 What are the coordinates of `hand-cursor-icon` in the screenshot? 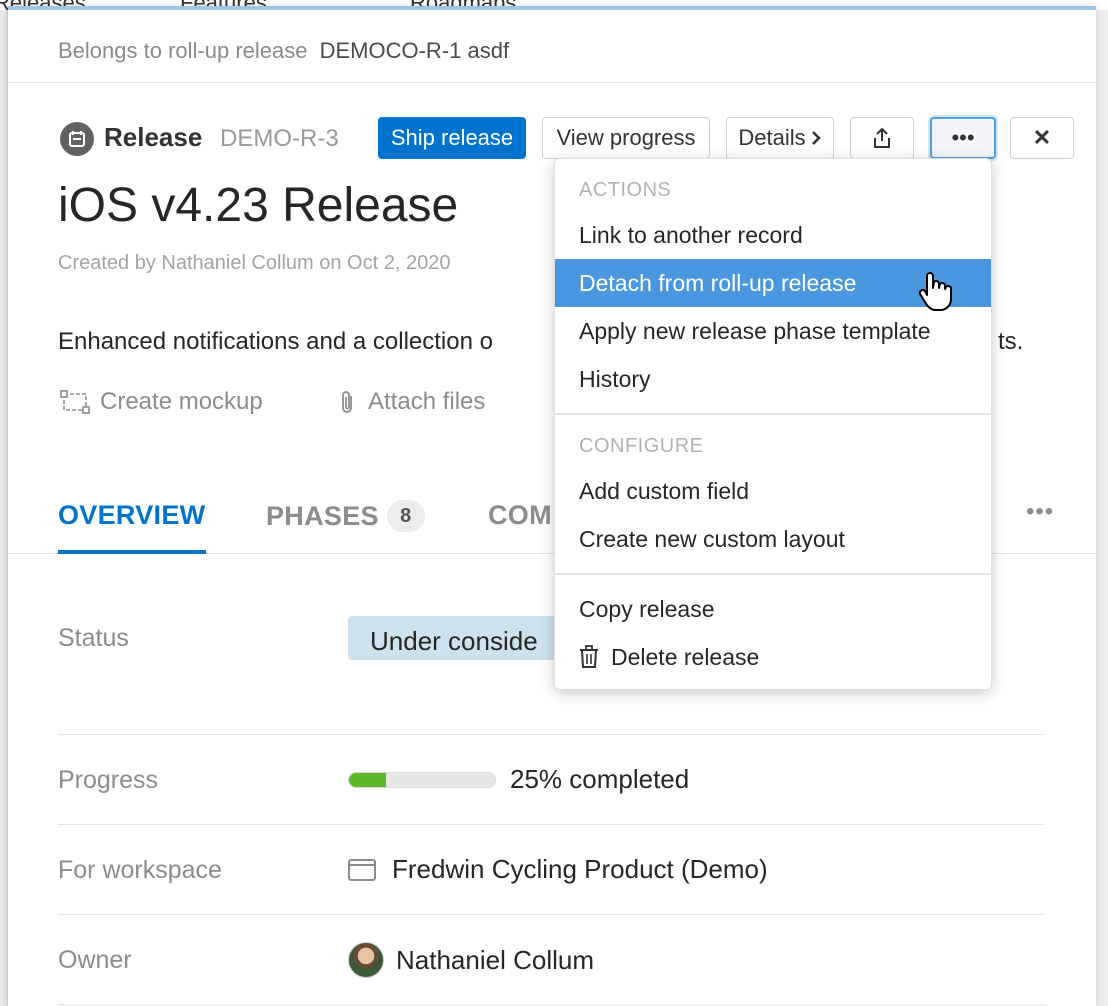 It's located at (935, 291).